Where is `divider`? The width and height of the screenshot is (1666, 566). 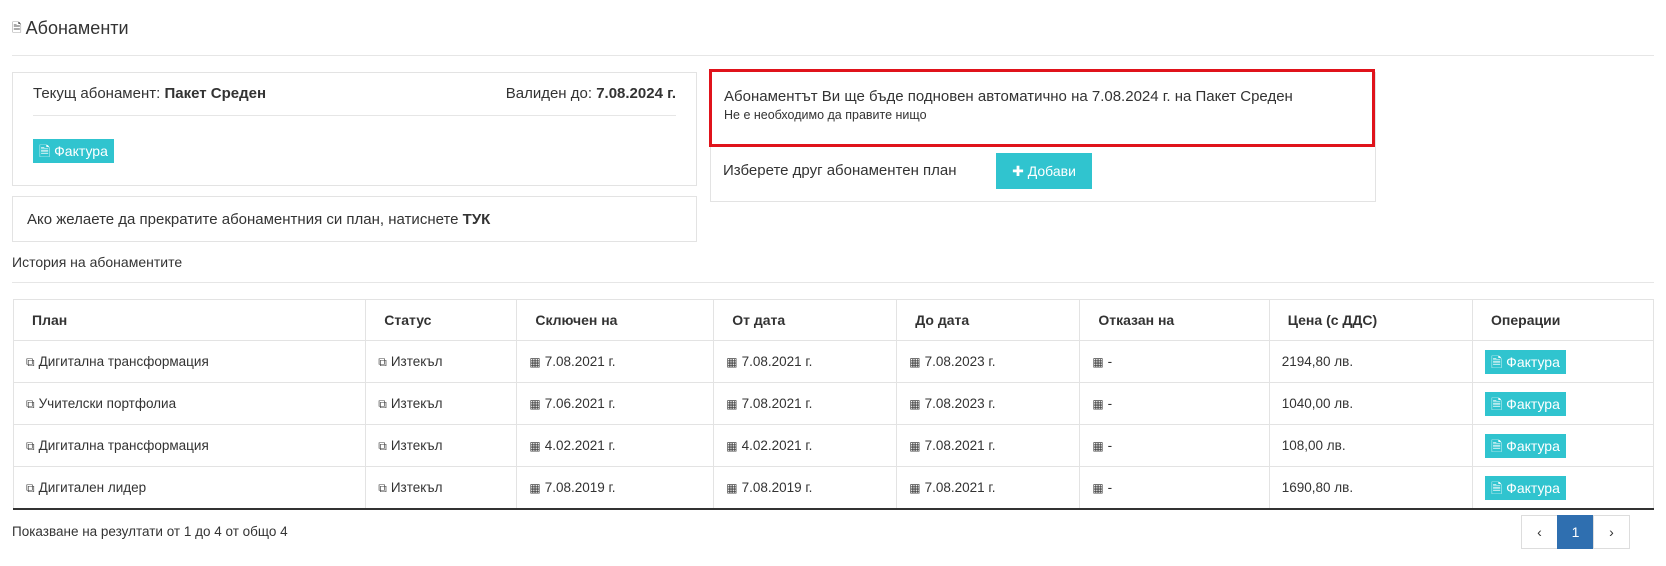
divider is located at coordinates (833, 282).